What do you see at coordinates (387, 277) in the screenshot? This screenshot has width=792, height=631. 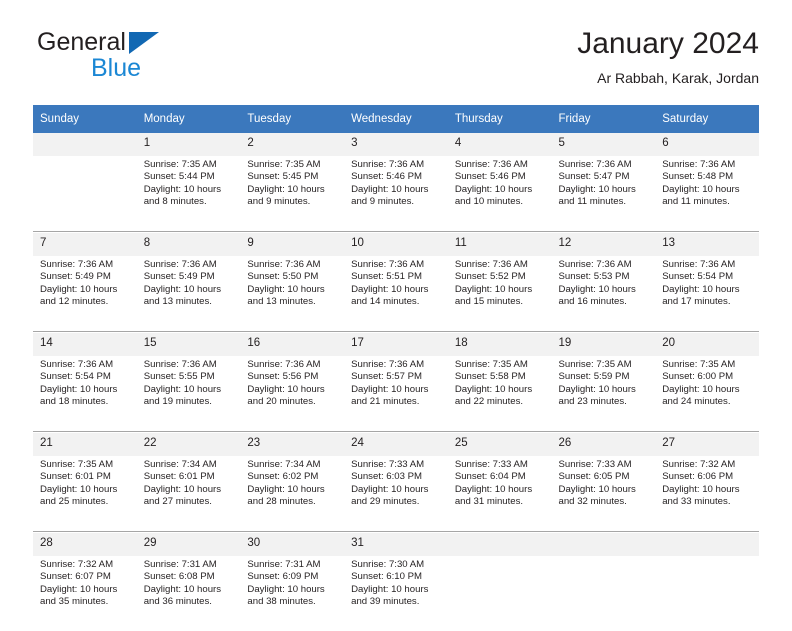 I see `sunset-text: Sunset: 5:51 PM` at bounding box center [387, 277].